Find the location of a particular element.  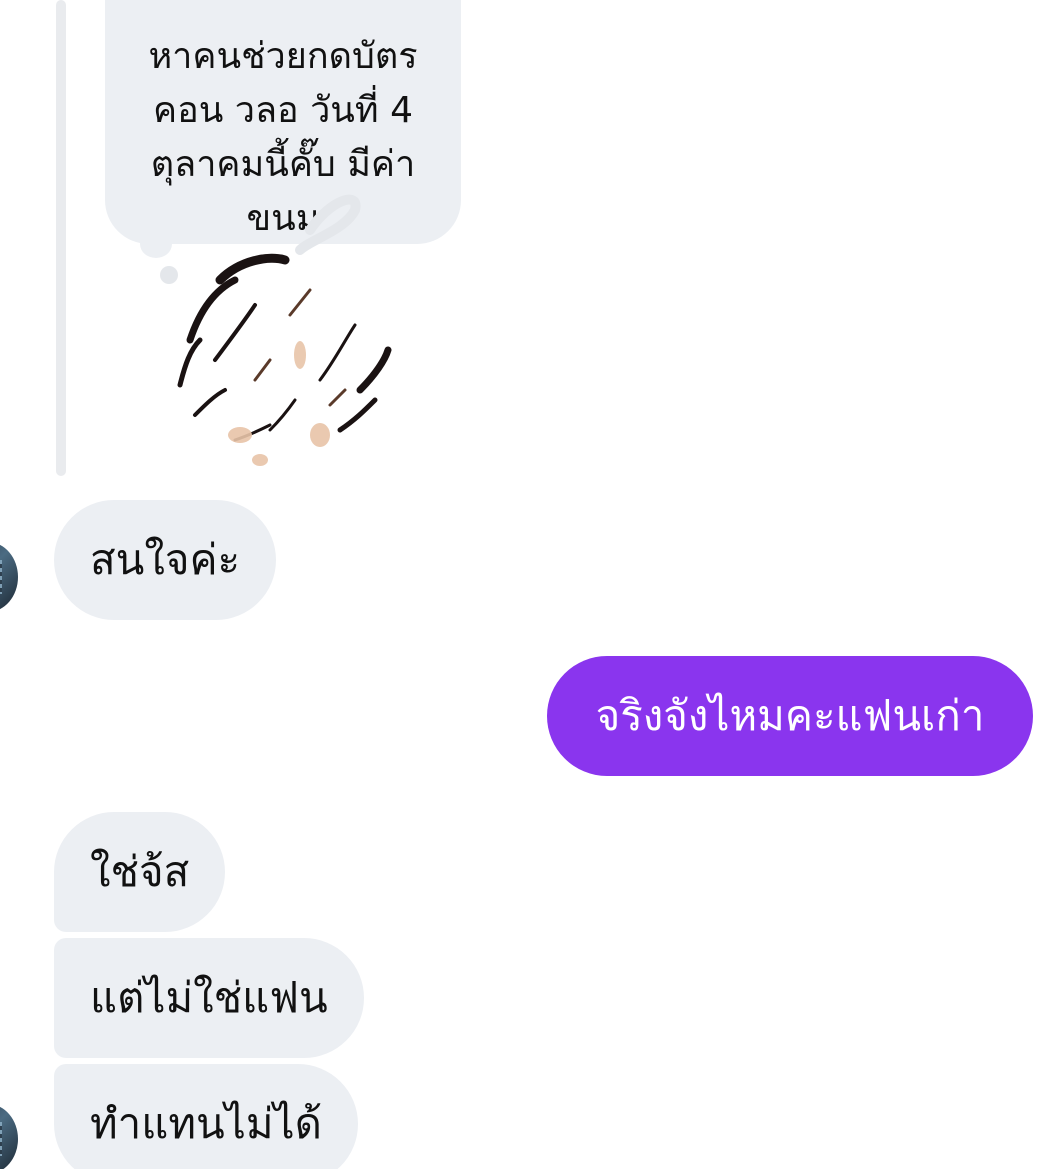

incoming-message: ใช่จ้ส is located at coordinates (140, 872).